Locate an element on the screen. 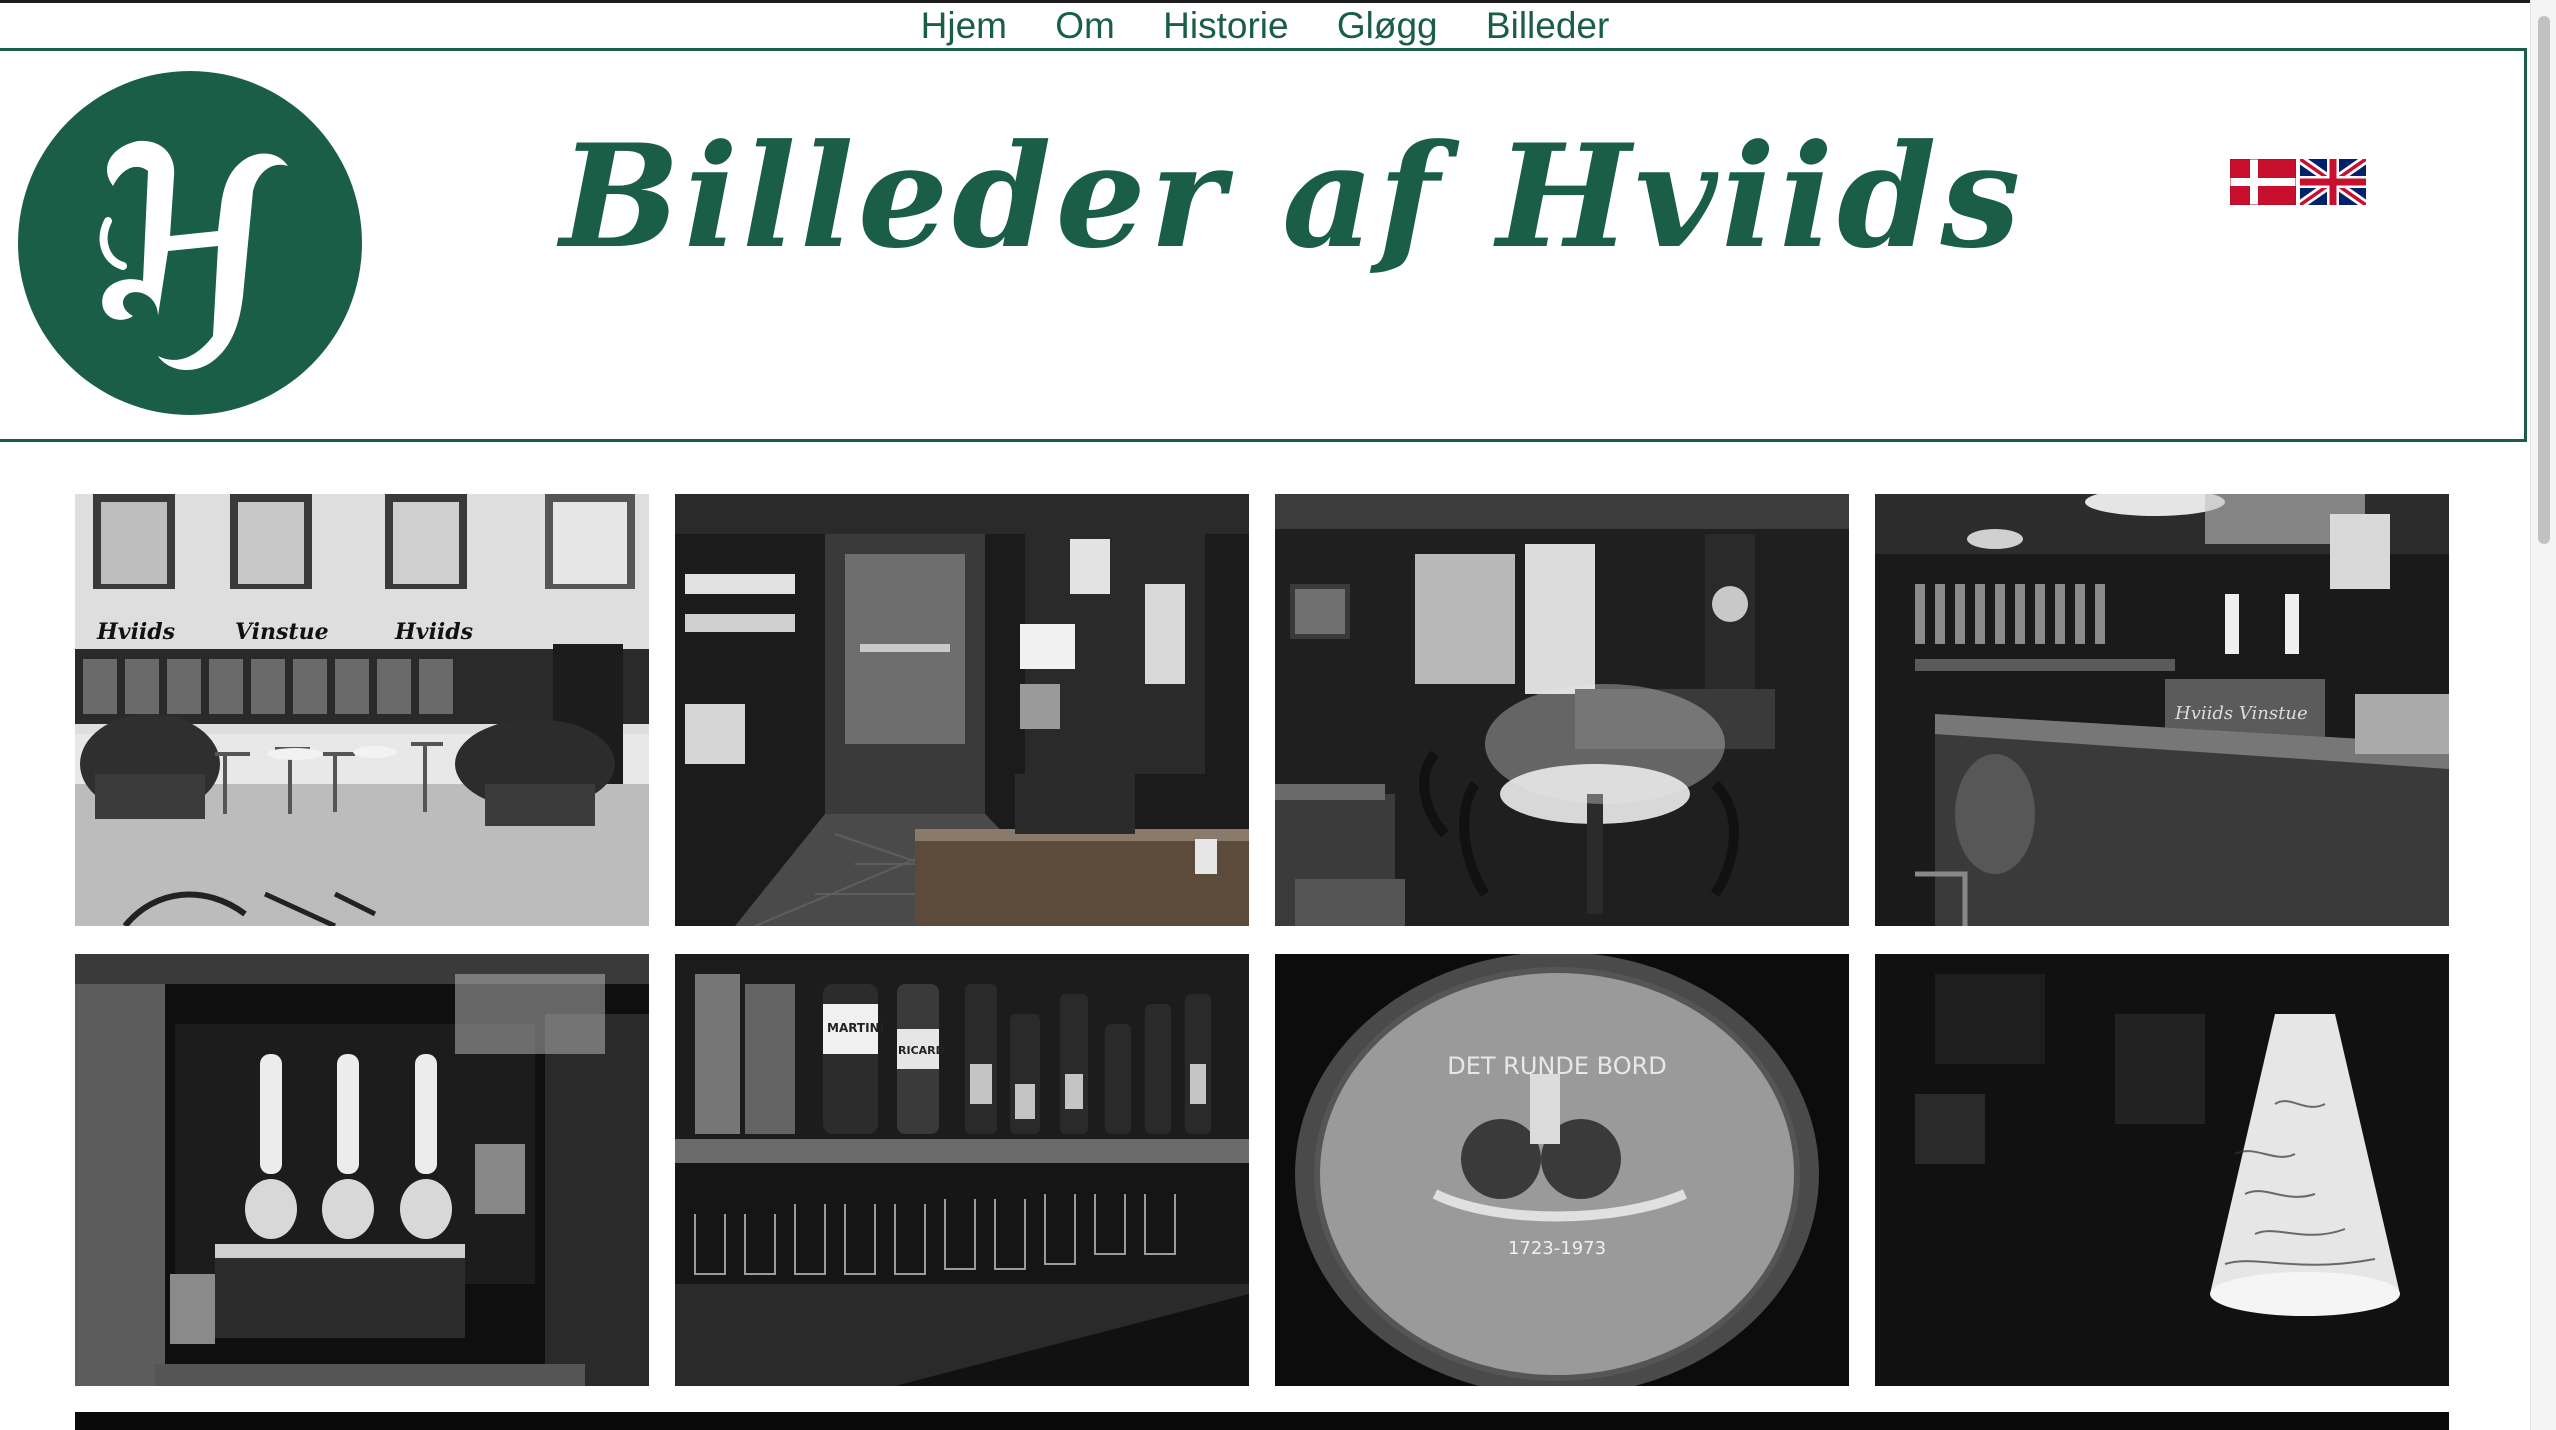 The image size is (2556, 1430). top-rule is located at coordinates (1278, 1).